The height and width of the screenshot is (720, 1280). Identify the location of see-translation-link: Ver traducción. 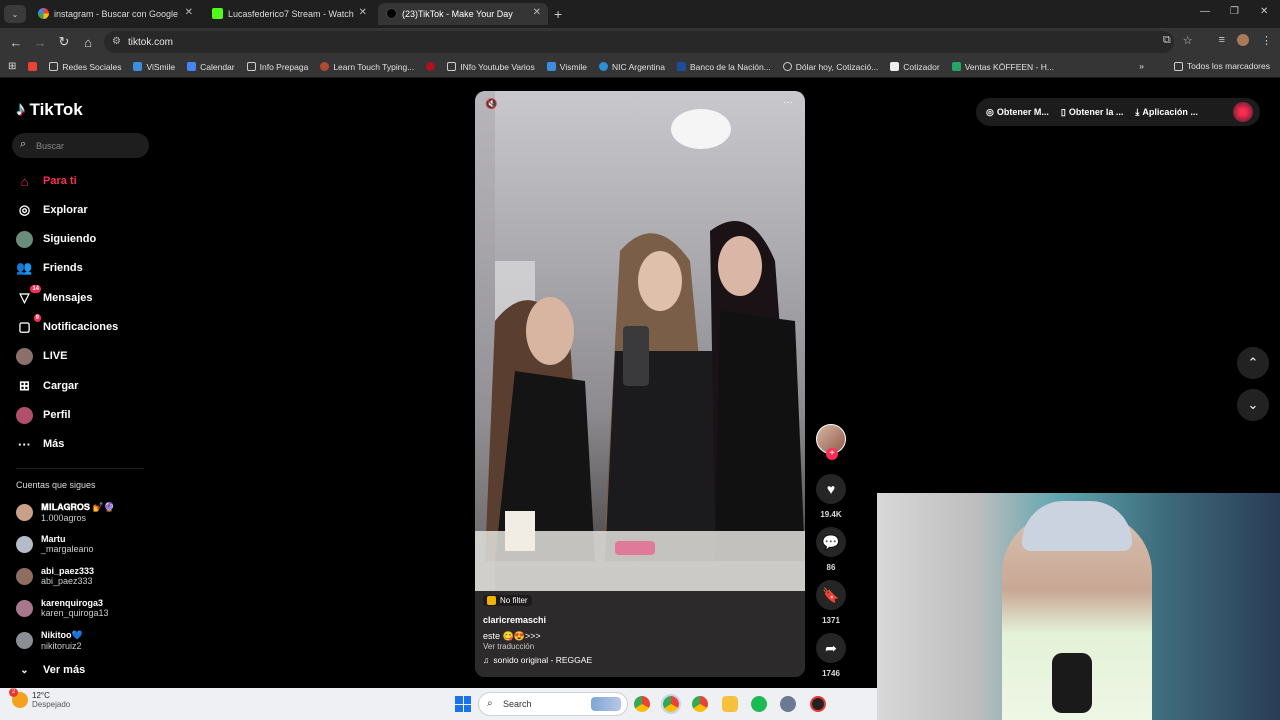
(633, 646).